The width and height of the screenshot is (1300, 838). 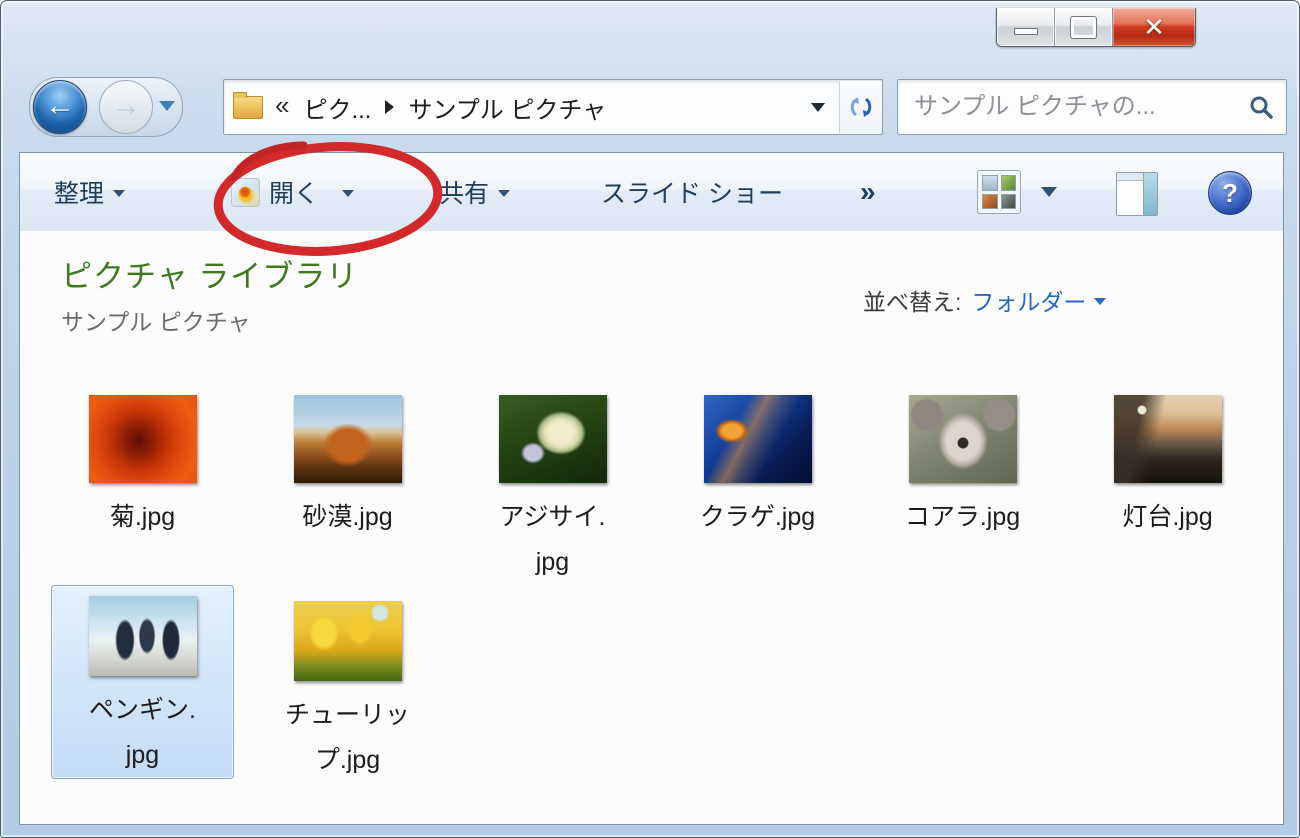 What do you see at coordinates (142, 517) in the screenshot?
I see `file-name-label: 菊.jpg` at bounding box center [142, 517].